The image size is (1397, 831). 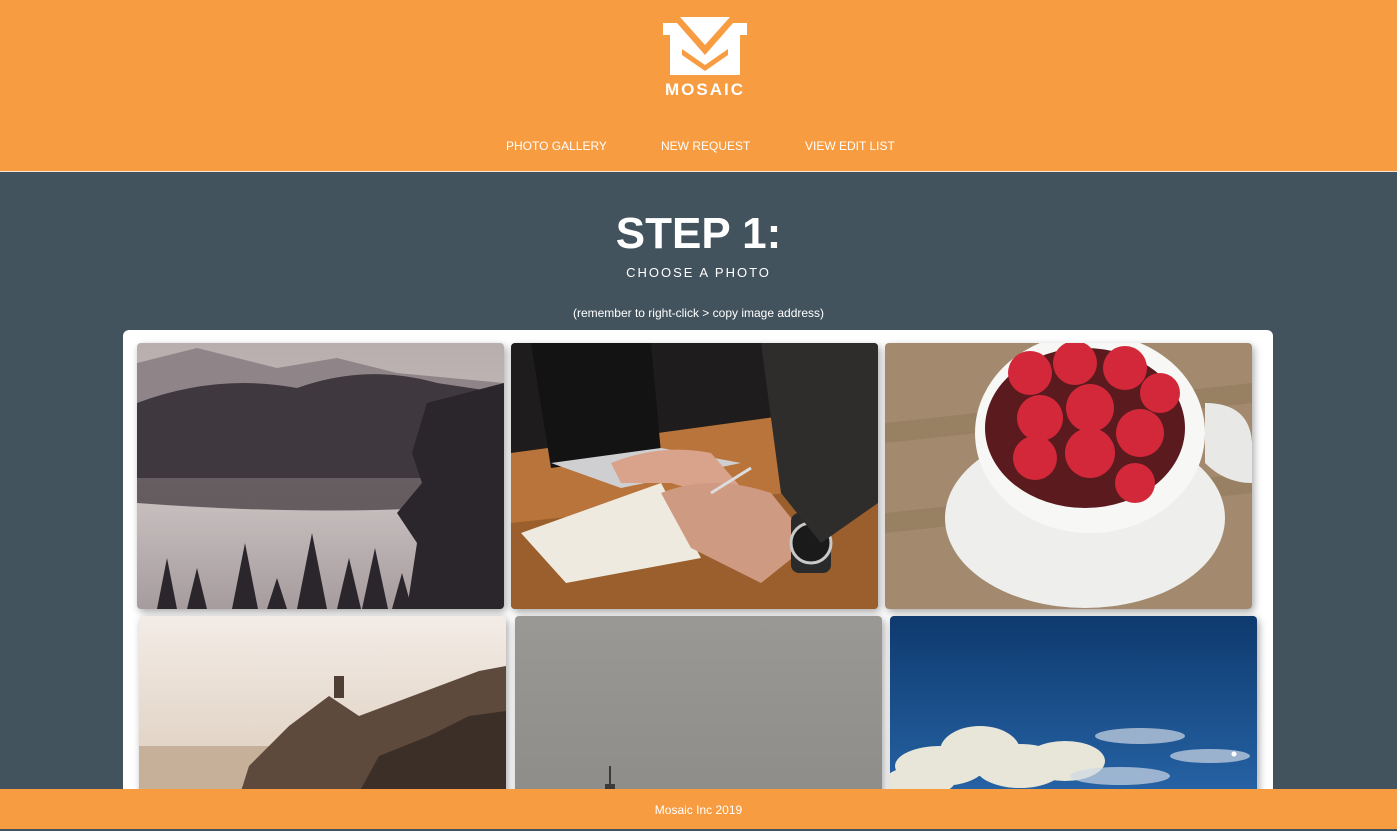 I want to click on nav-new-request: NEW REQUEST, so click(x=705, y=146).